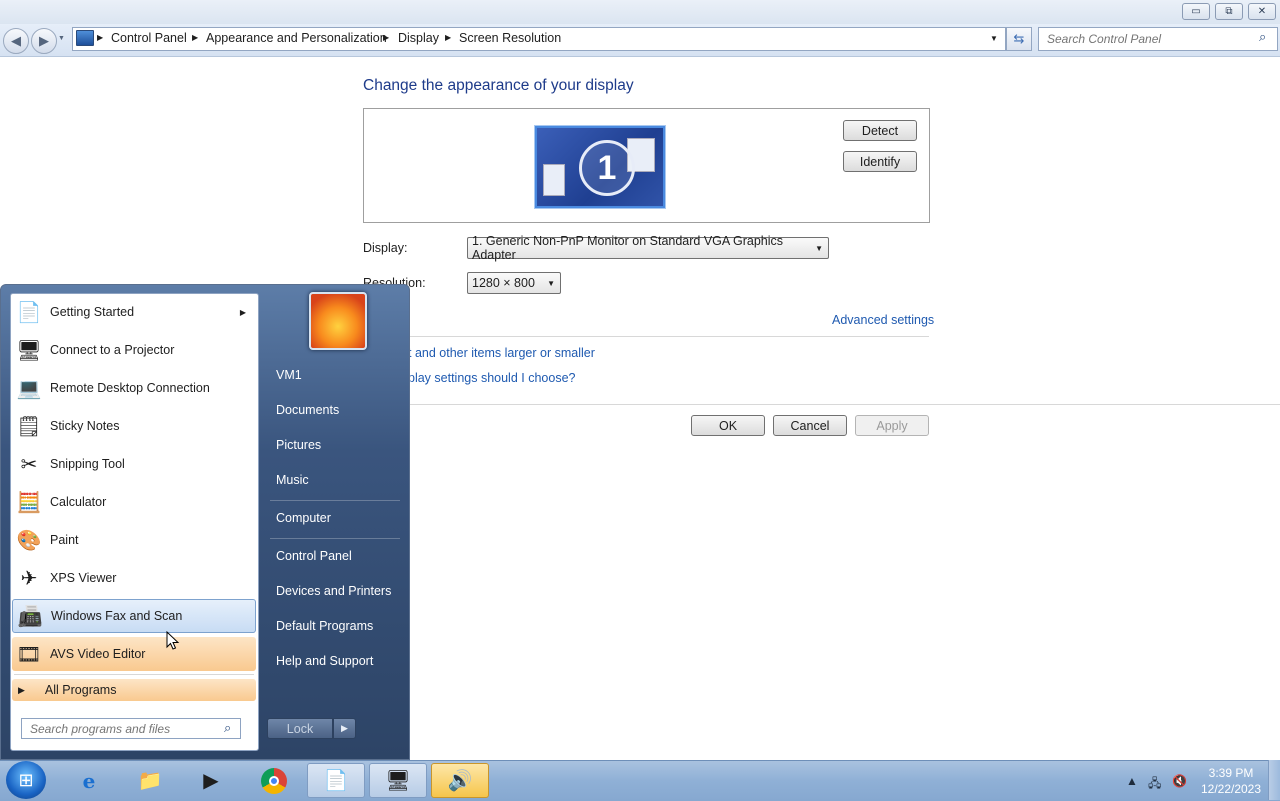 The height and width of the screenshot is (801, 1280). I want to click on taskbar-getting-started: 📄, so click(336, 780).